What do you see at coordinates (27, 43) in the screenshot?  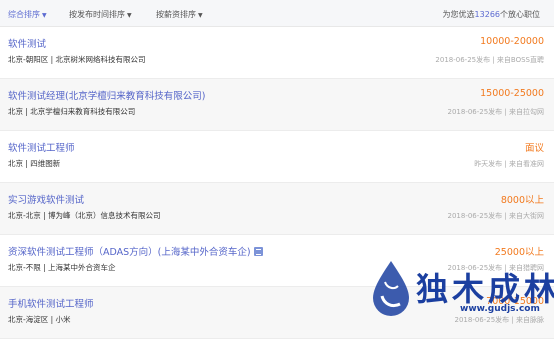 I see `job-title: 软件测试` at bounding box center [27, 43].